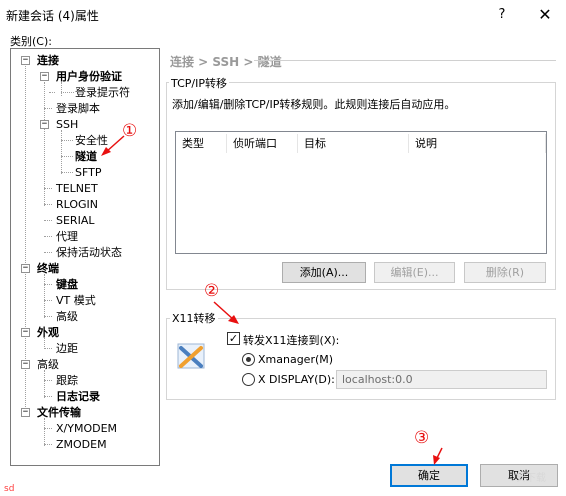  I want to click on tree-item-advanced: 高级, so click(48, 365).